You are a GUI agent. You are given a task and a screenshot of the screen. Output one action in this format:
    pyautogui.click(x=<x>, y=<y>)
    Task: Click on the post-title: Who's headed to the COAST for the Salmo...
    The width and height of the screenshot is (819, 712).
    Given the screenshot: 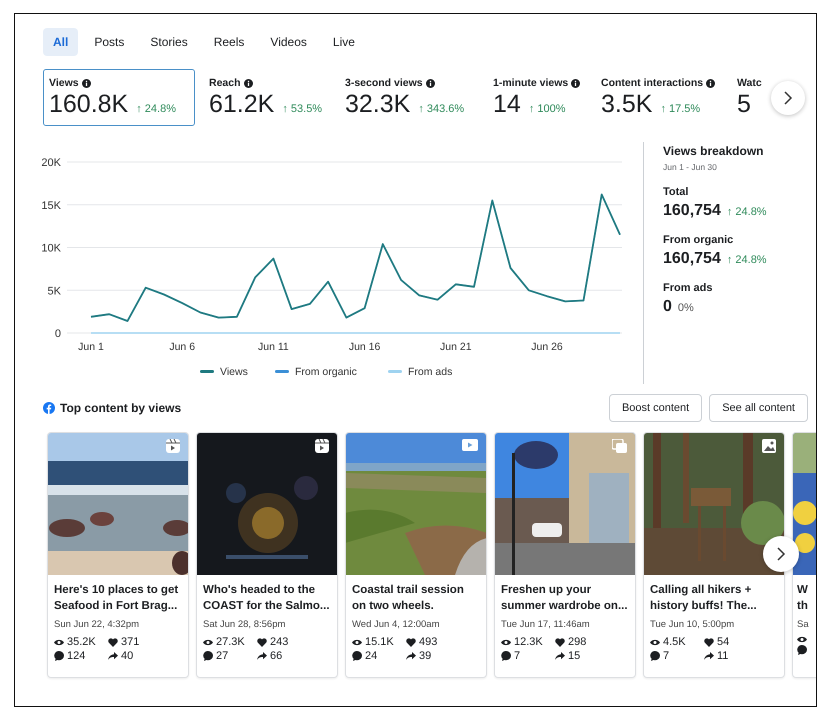 What is the action you would take?
    pyautogui.click(x=267, y=598)
    